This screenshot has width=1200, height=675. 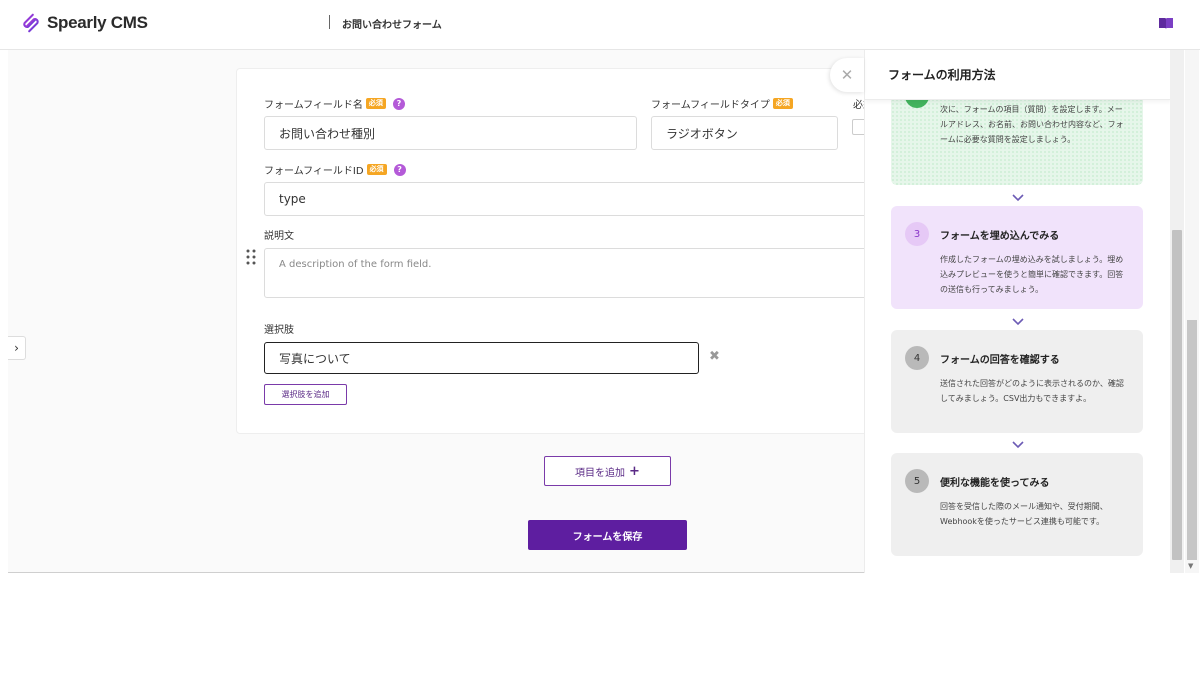 I want to click on add-item-button: 項目を追加 +, so click(x=607, y=471).